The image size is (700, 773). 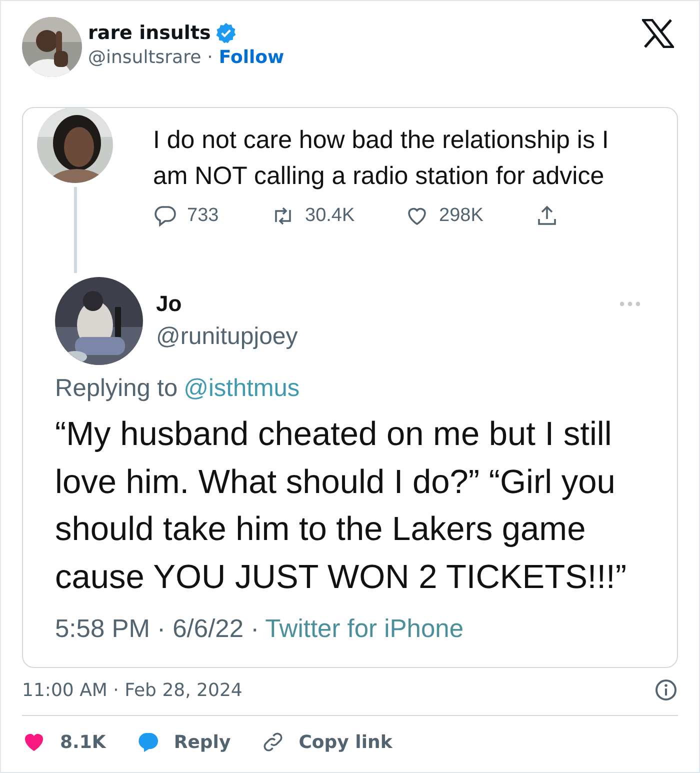 What do you see at coordinates (272, 742) in the screenshot?
I see `link-icon` at bounding box center [272, 742].